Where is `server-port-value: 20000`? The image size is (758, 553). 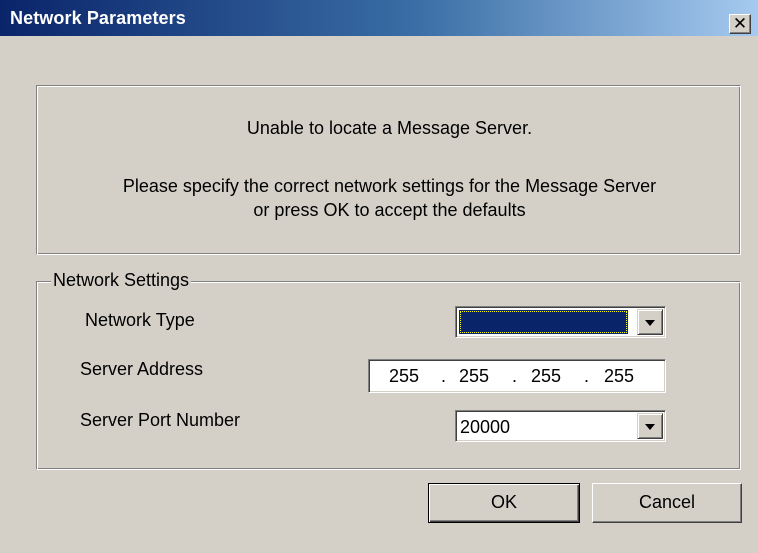 server-port-value: 20000 is located at coordinates (485, 427).